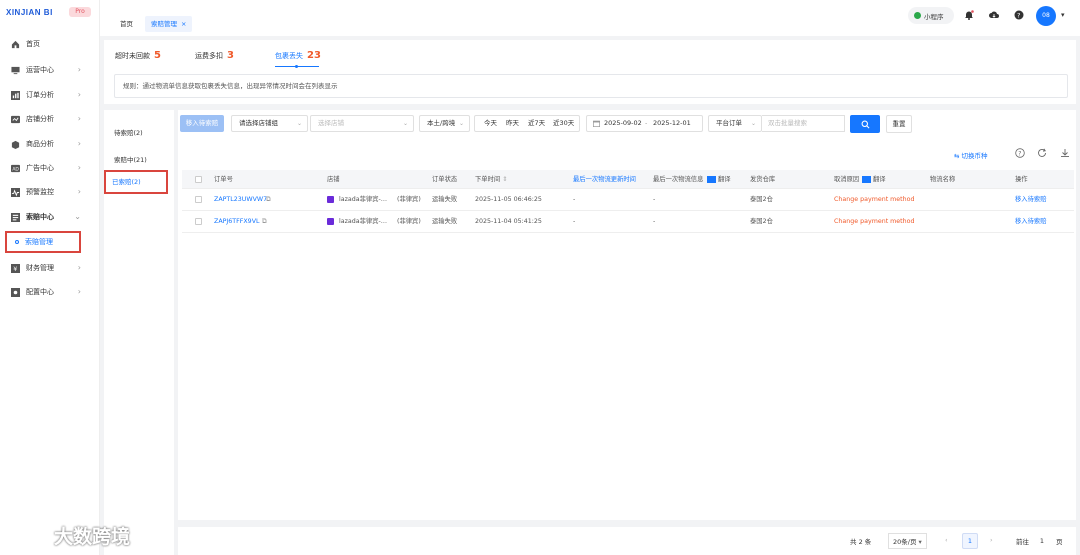 This screenshot has width=1080, height=555. What do you see at coordinates (50, 168) in the screenshot?
I see `sidebar-item-ad-center: AD 广告中心 ›` at bounding box center [50, 168].